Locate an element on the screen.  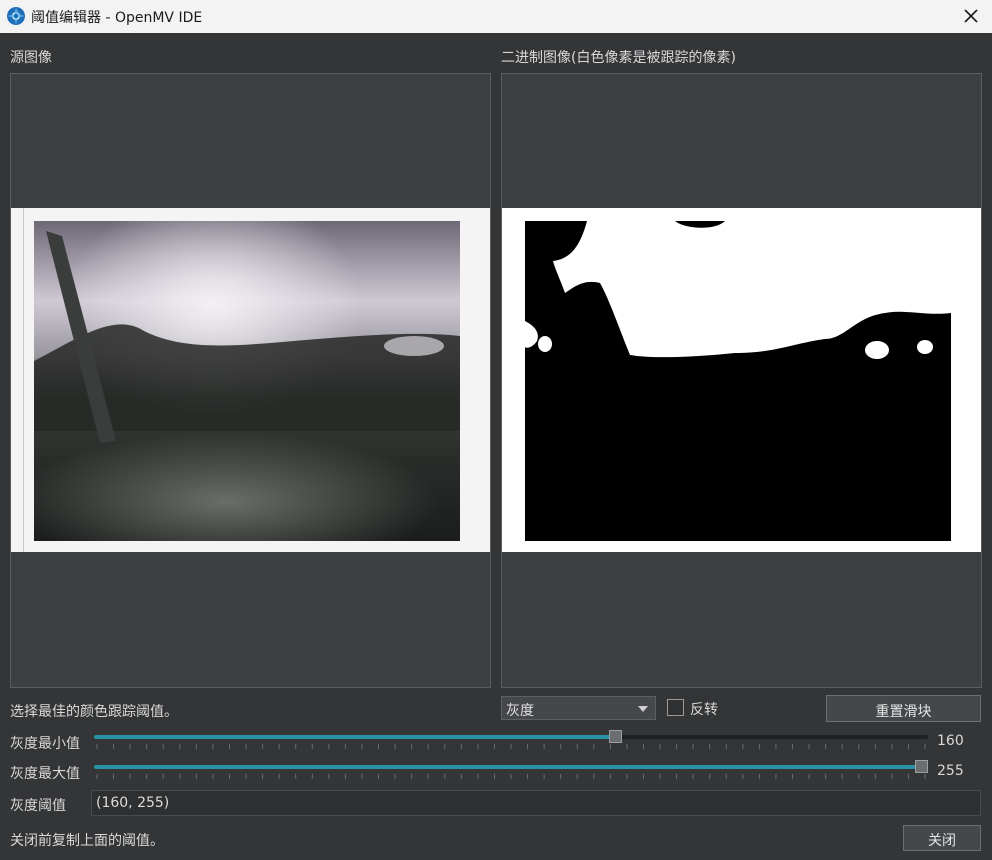
min-slider-ticks is located at coordinates (511, 747).